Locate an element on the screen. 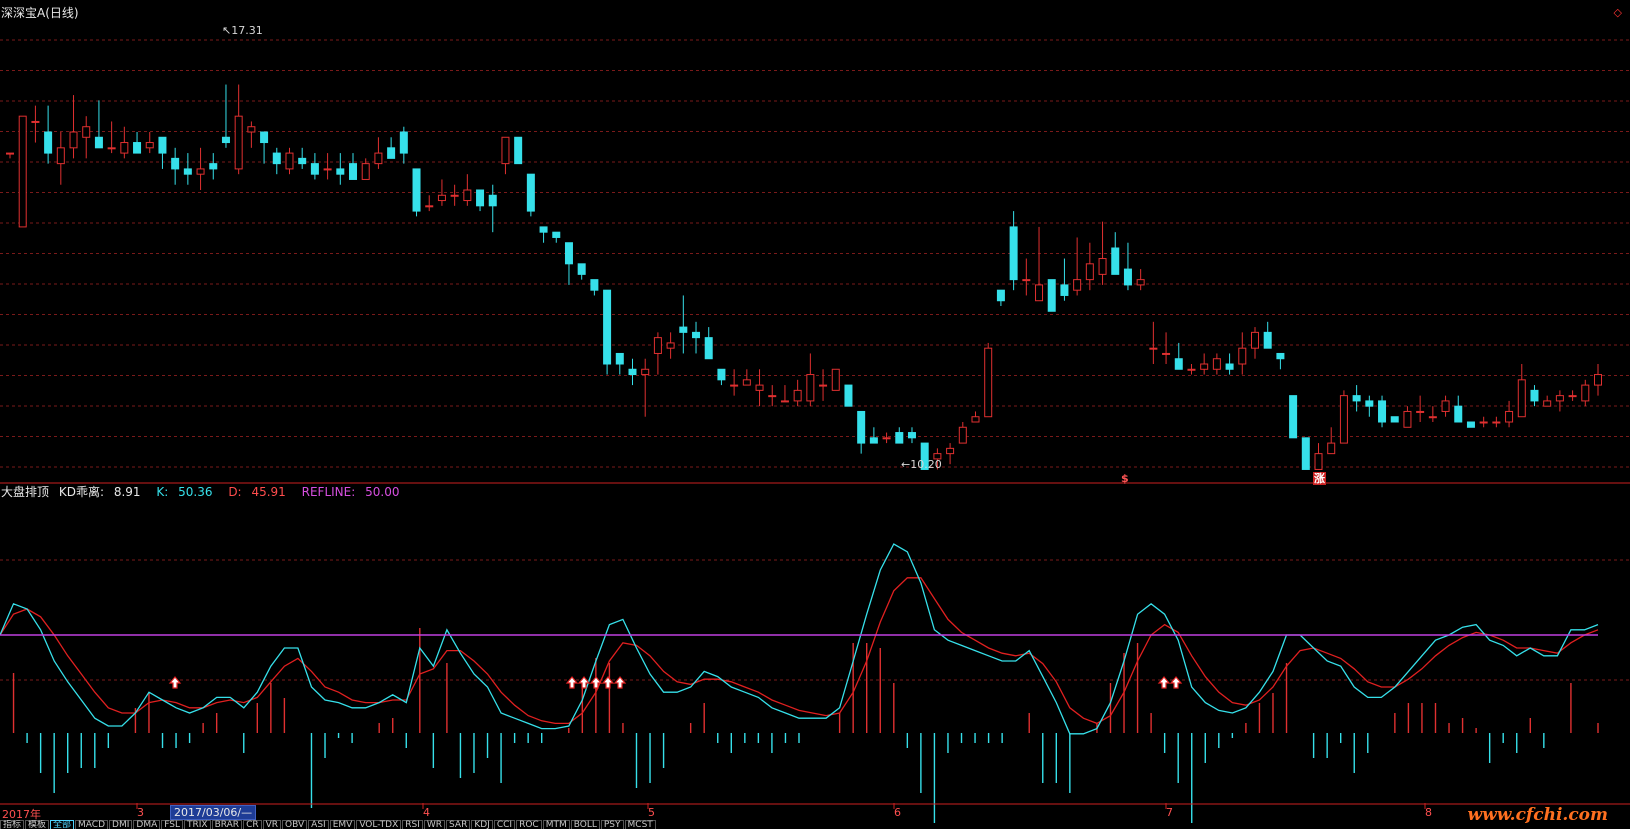 The image size is (1630, 829). tab-7: TRIX is located at coordinates (197, 824).